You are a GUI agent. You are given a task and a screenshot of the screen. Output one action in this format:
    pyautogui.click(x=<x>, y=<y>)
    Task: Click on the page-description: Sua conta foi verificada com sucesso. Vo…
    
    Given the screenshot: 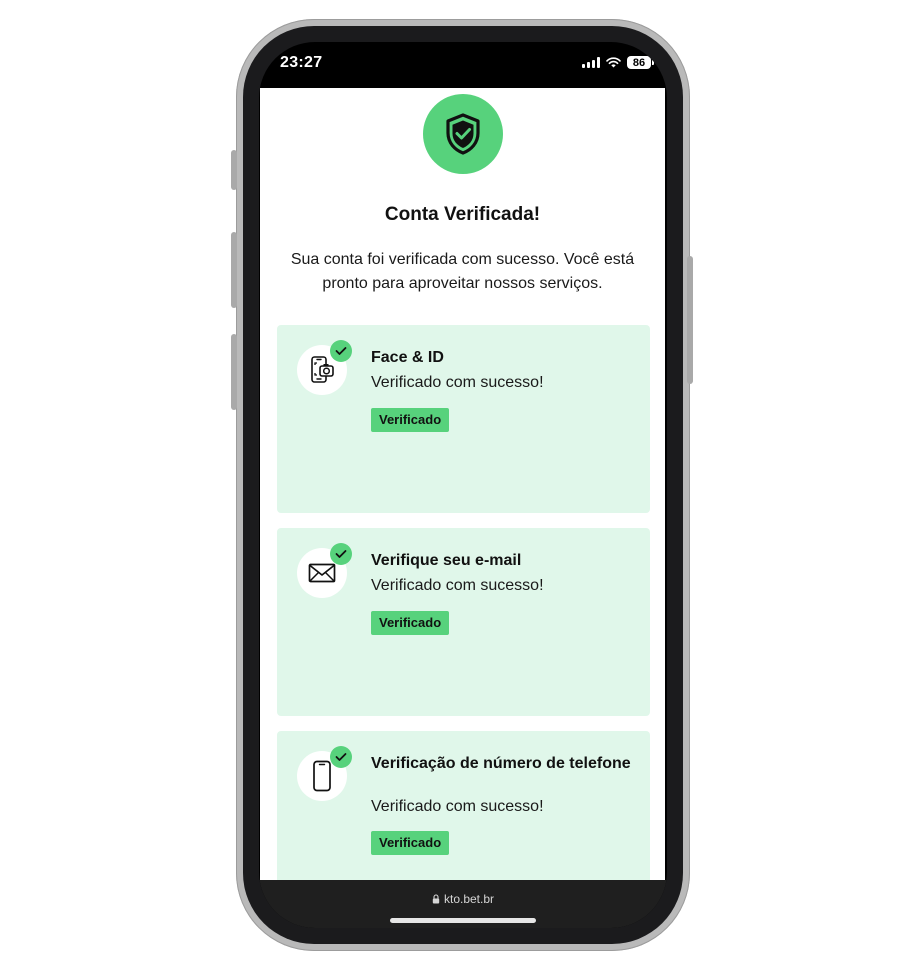 What is the action you would take?
    pyautogui.click(x=462, y=271)
    